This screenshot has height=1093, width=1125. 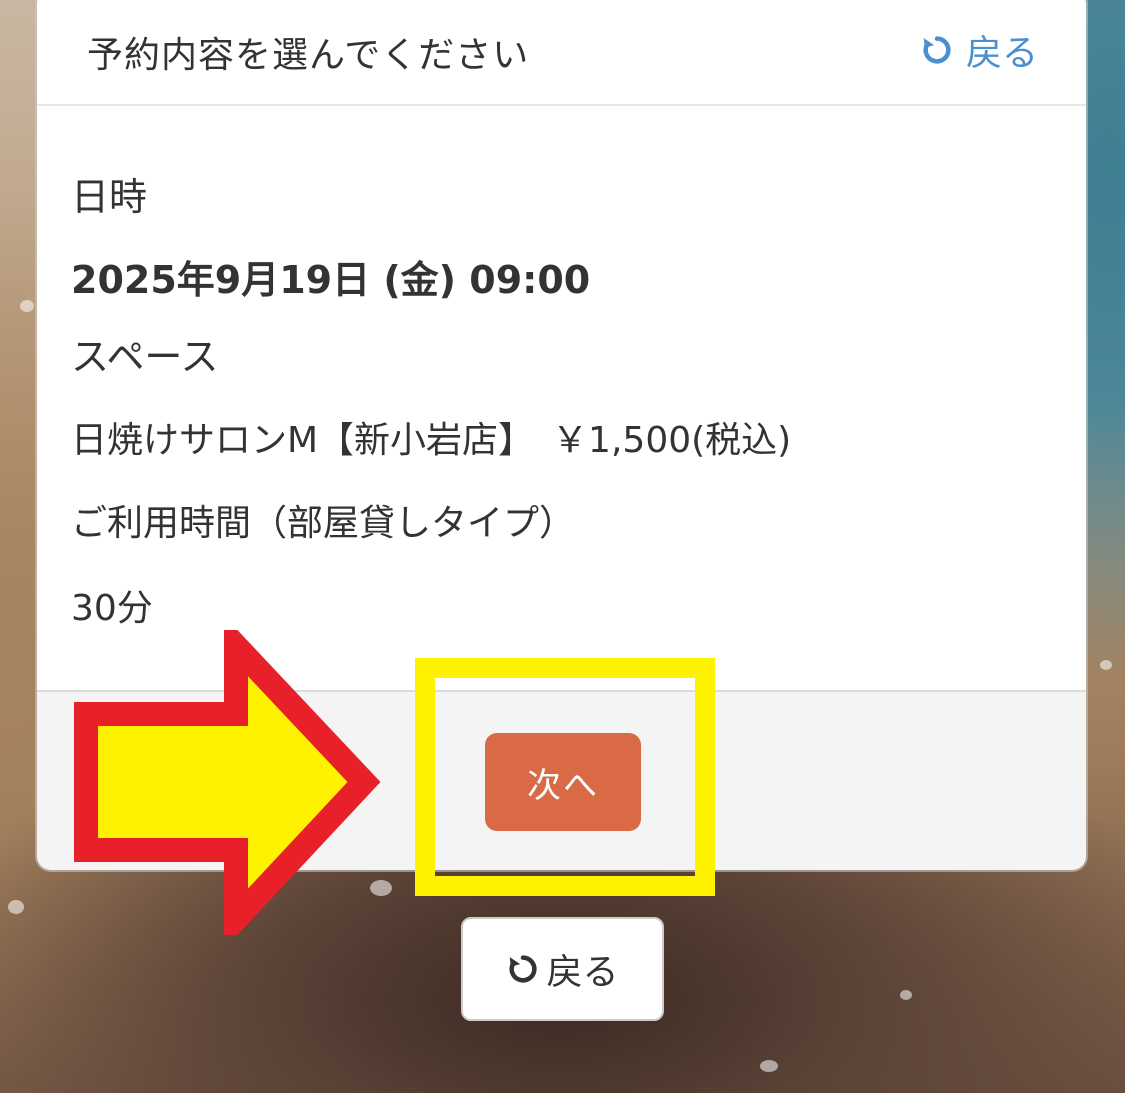 I want to click on header-back-button: 戻る, so click(x=979, y=50).